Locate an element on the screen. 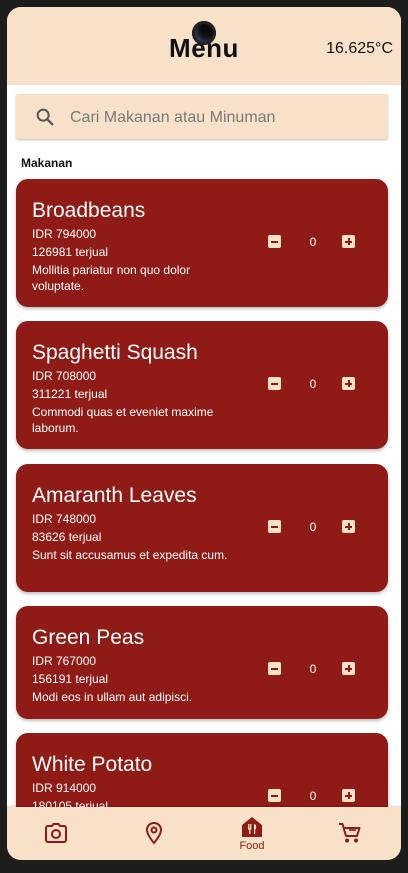 The height and width of the screenshot is (873, 408). food-sold-count: 180105 terjual is located at coordinates (70, 803).